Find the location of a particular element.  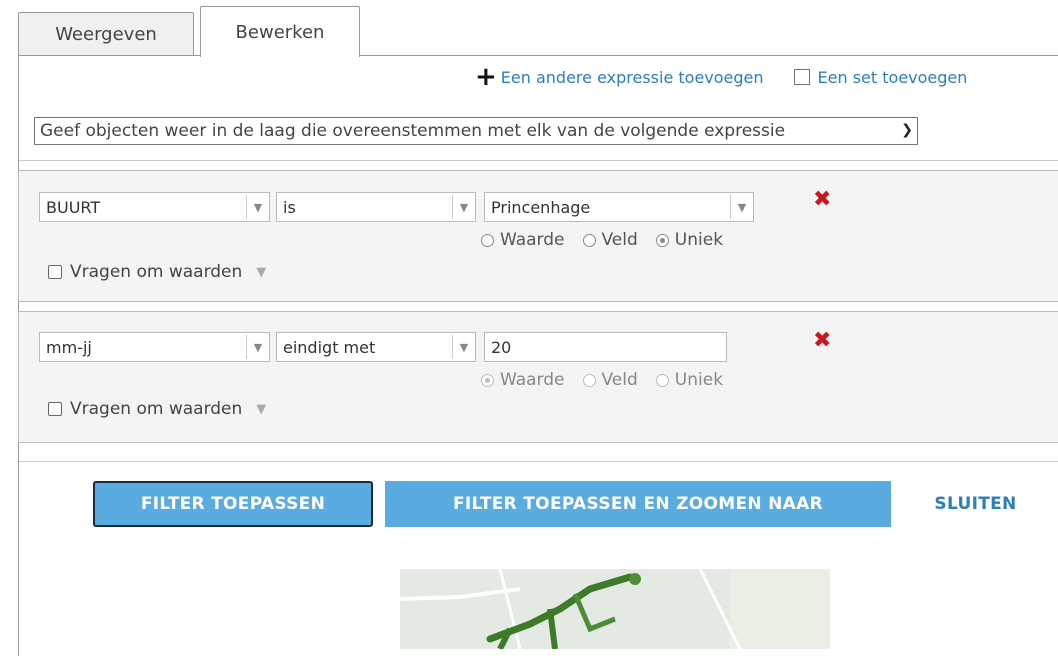

operator-select-value: eindigt met is located at coordinates (329, 347).